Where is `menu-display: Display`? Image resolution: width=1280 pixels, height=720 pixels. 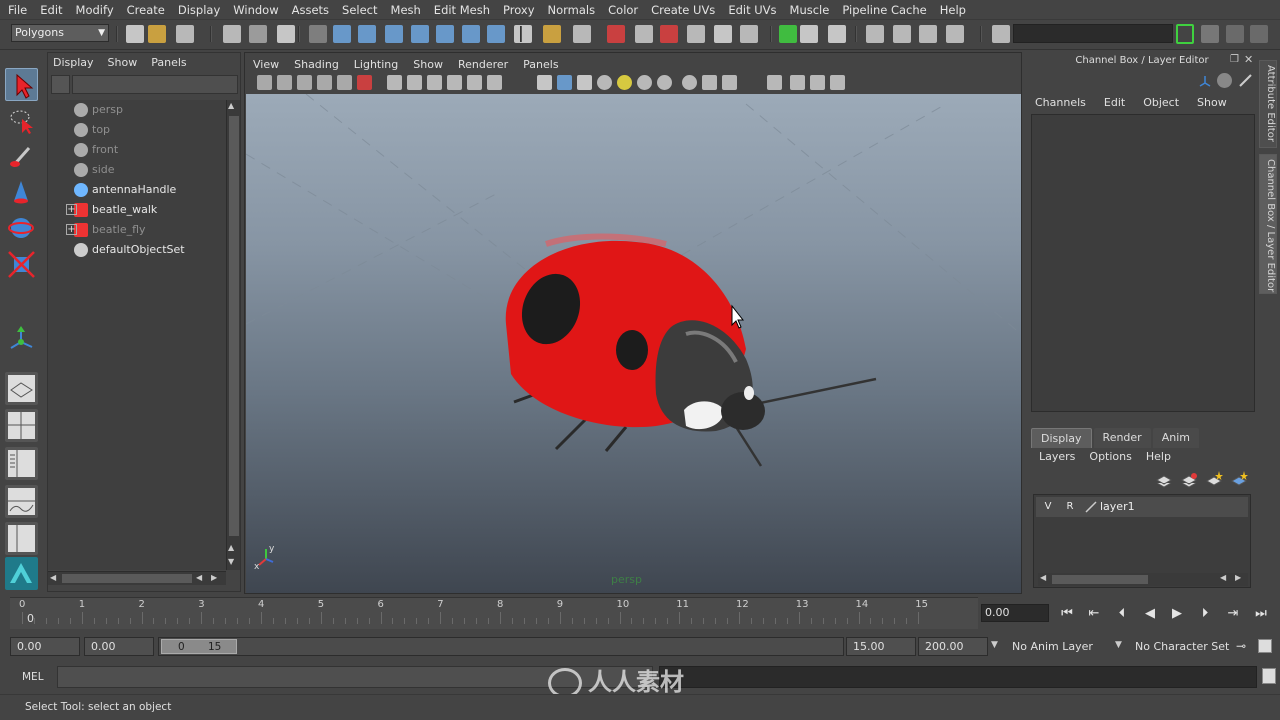 menu-display: Display is located at coordinates (199, 10).